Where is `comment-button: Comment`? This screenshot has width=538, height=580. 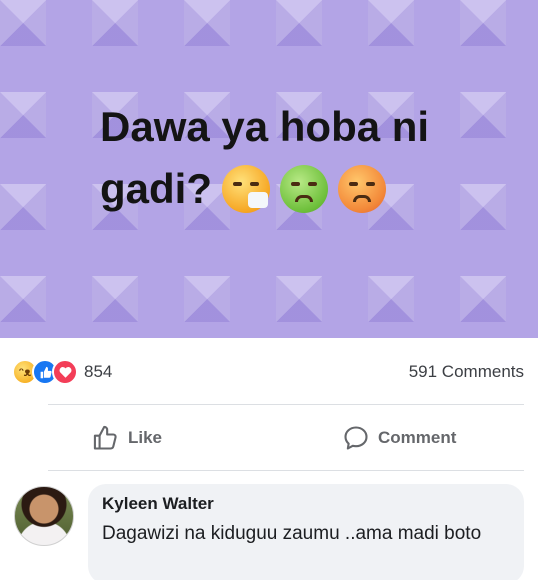 comment-button: Comment is located at coordinates (399, 438).